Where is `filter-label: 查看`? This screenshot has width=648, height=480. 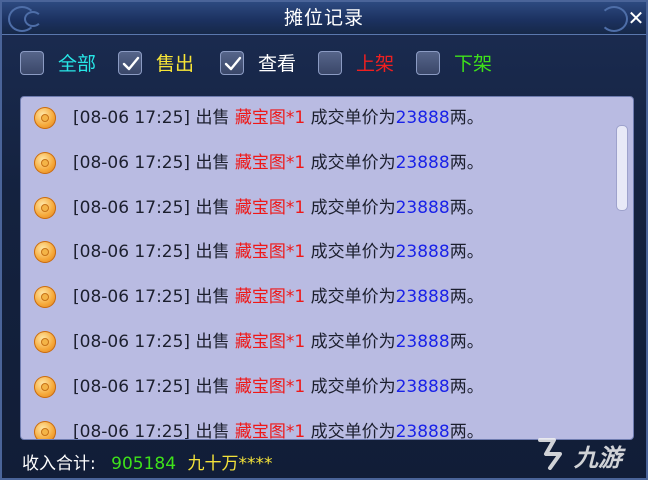
filter-label: 查看 is located at coordinates (277, 64).